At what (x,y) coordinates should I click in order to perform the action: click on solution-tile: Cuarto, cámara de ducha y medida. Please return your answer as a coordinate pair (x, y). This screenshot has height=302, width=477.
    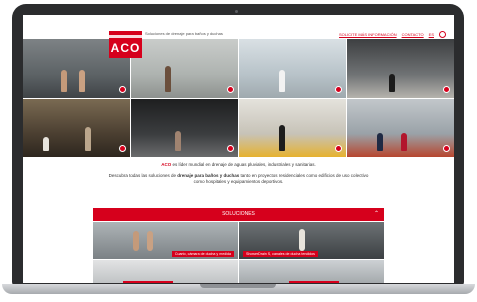
    Looking at the image, I should click on (165, 240).